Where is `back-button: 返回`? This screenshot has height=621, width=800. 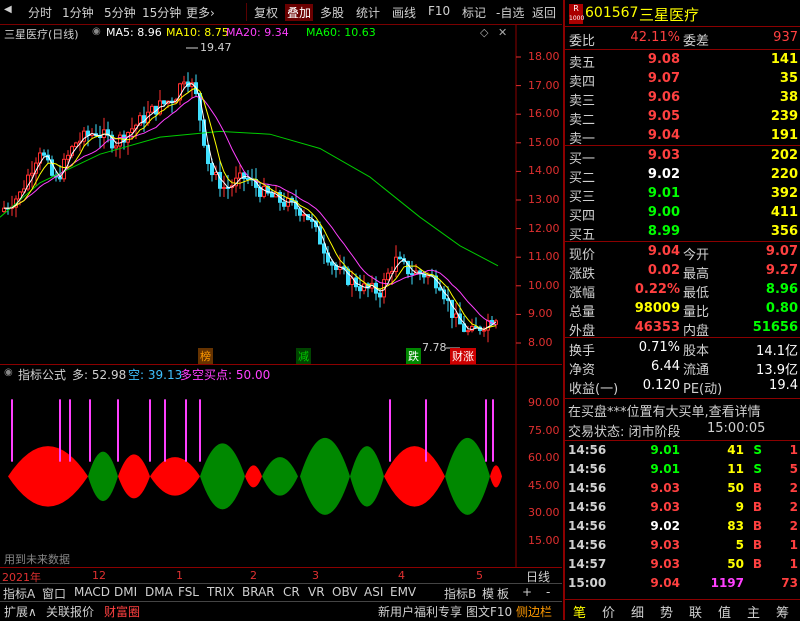
back-button: 返回 is located at coordinates (544, 12).